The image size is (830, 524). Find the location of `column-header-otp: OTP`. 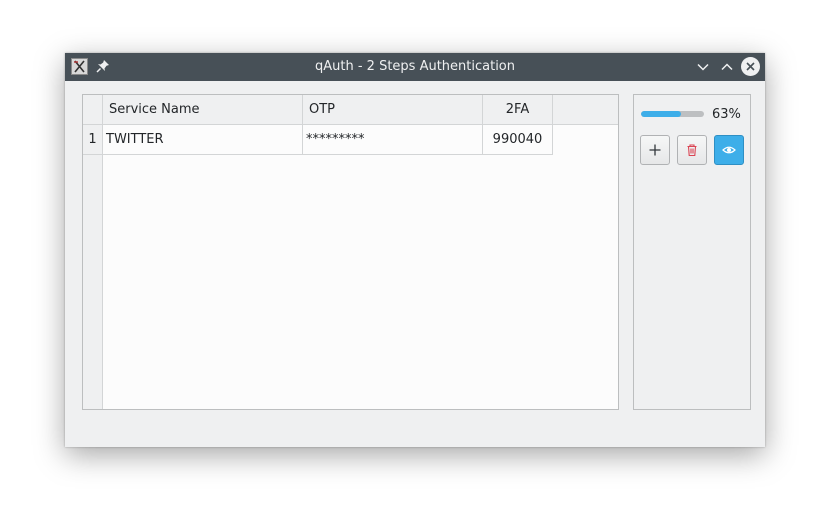

column-header-otp: OTP is located at coordinates (393, 110).